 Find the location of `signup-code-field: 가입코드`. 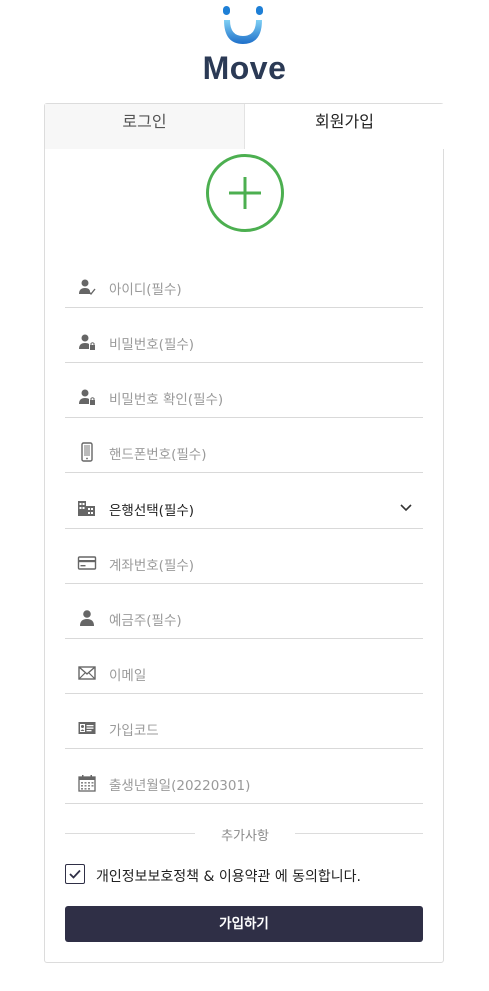

signup-code-field: 가입코드 is located at coordinates (244, 721).